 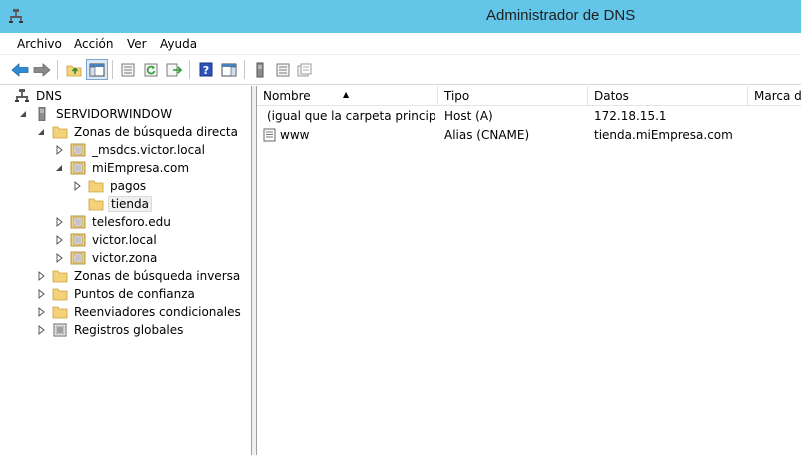 What do you see at coordinates (777, 96) in the screenshot?
I see `column-header-label: Marca de` at bounding box center [777, 96].